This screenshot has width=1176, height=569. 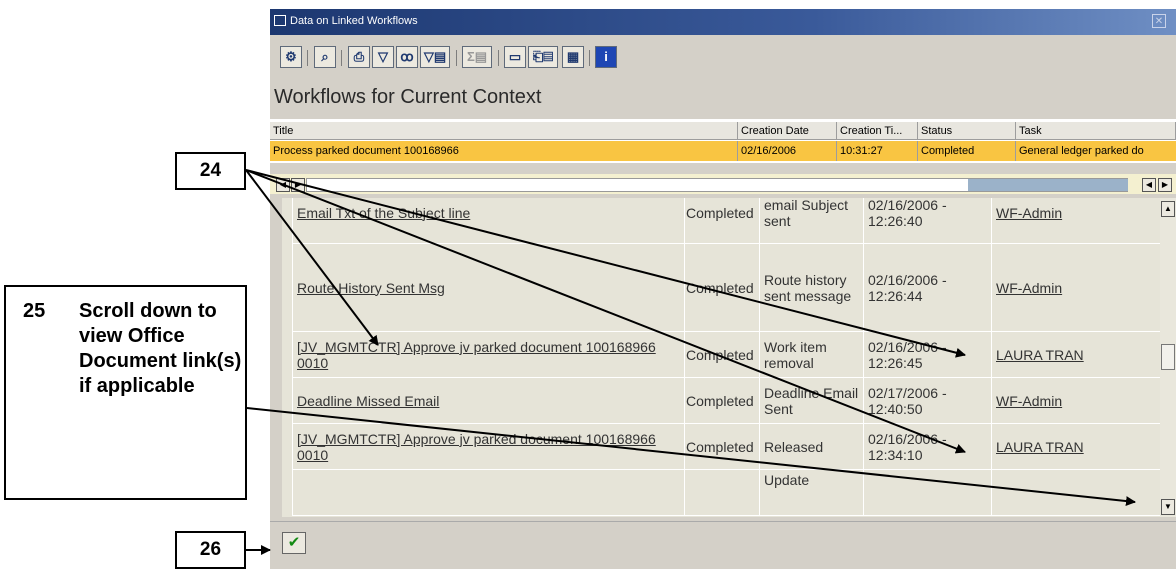 I want to click on callout-24: 24, so click(x=210, y=171).